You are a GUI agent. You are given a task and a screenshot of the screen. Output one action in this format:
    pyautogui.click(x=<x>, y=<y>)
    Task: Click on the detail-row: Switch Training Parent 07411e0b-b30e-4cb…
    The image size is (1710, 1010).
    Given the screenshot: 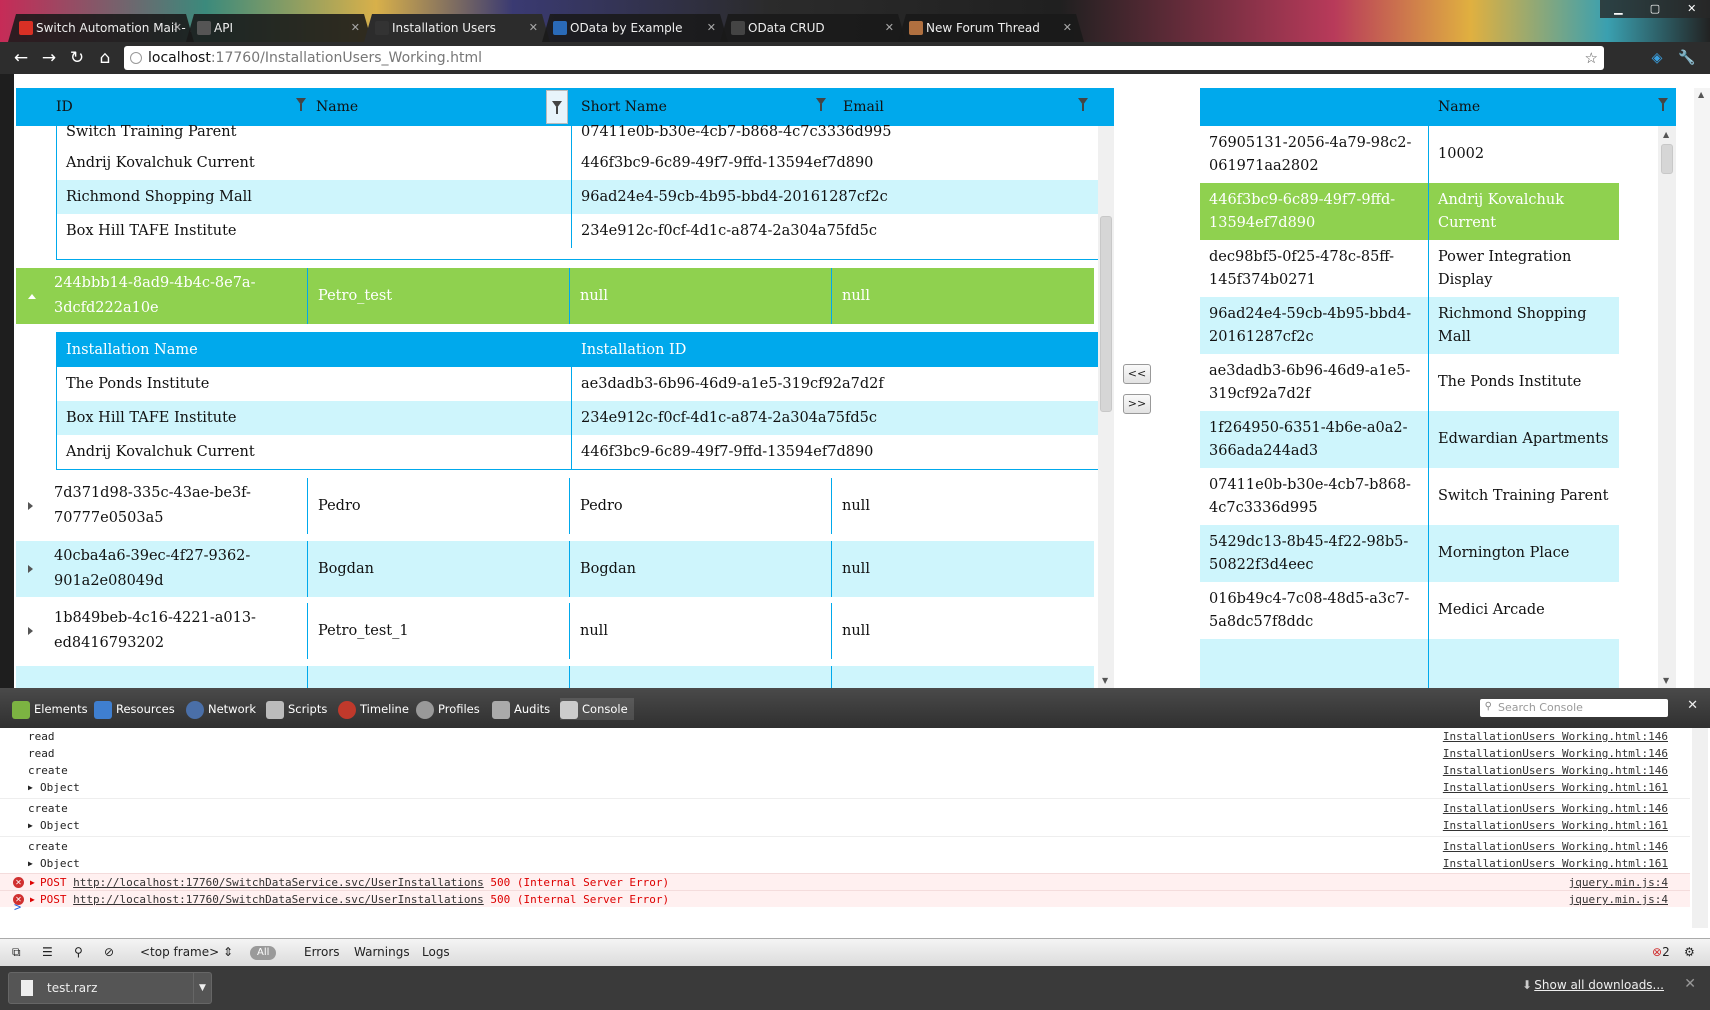 What is the action you would take?
    pyautogui.click(x=578, y=132)
    